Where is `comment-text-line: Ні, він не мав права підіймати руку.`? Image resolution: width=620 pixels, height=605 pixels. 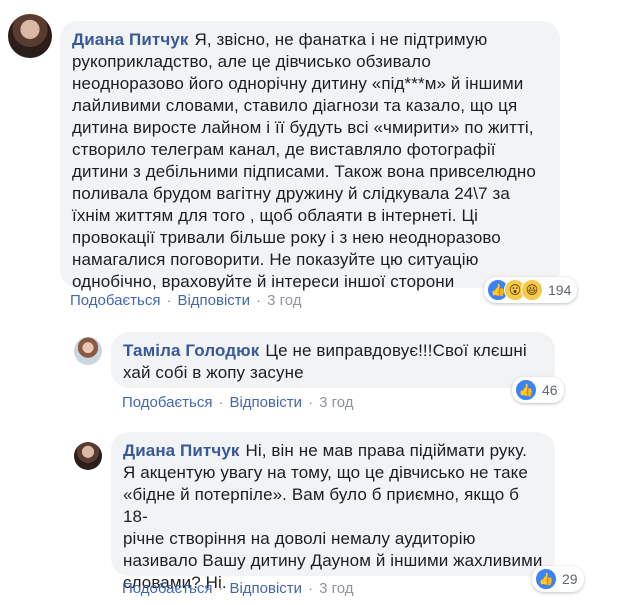
comment-text-line: Ні, він не мав права підіймати руку. is located at coordinates (386, 450).